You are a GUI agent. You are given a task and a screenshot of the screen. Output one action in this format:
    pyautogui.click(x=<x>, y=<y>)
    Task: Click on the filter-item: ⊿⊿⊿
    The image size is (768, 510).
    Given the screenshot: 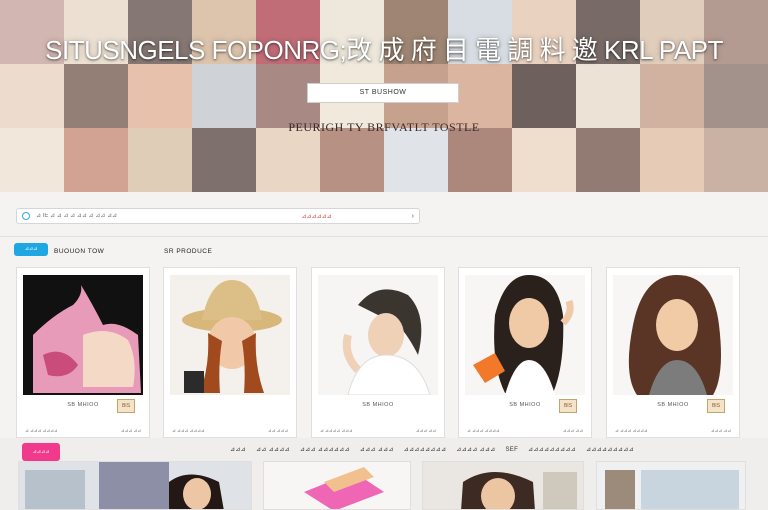 What is the action you would take?
    pyautogui.click(x=238, y=450)
    